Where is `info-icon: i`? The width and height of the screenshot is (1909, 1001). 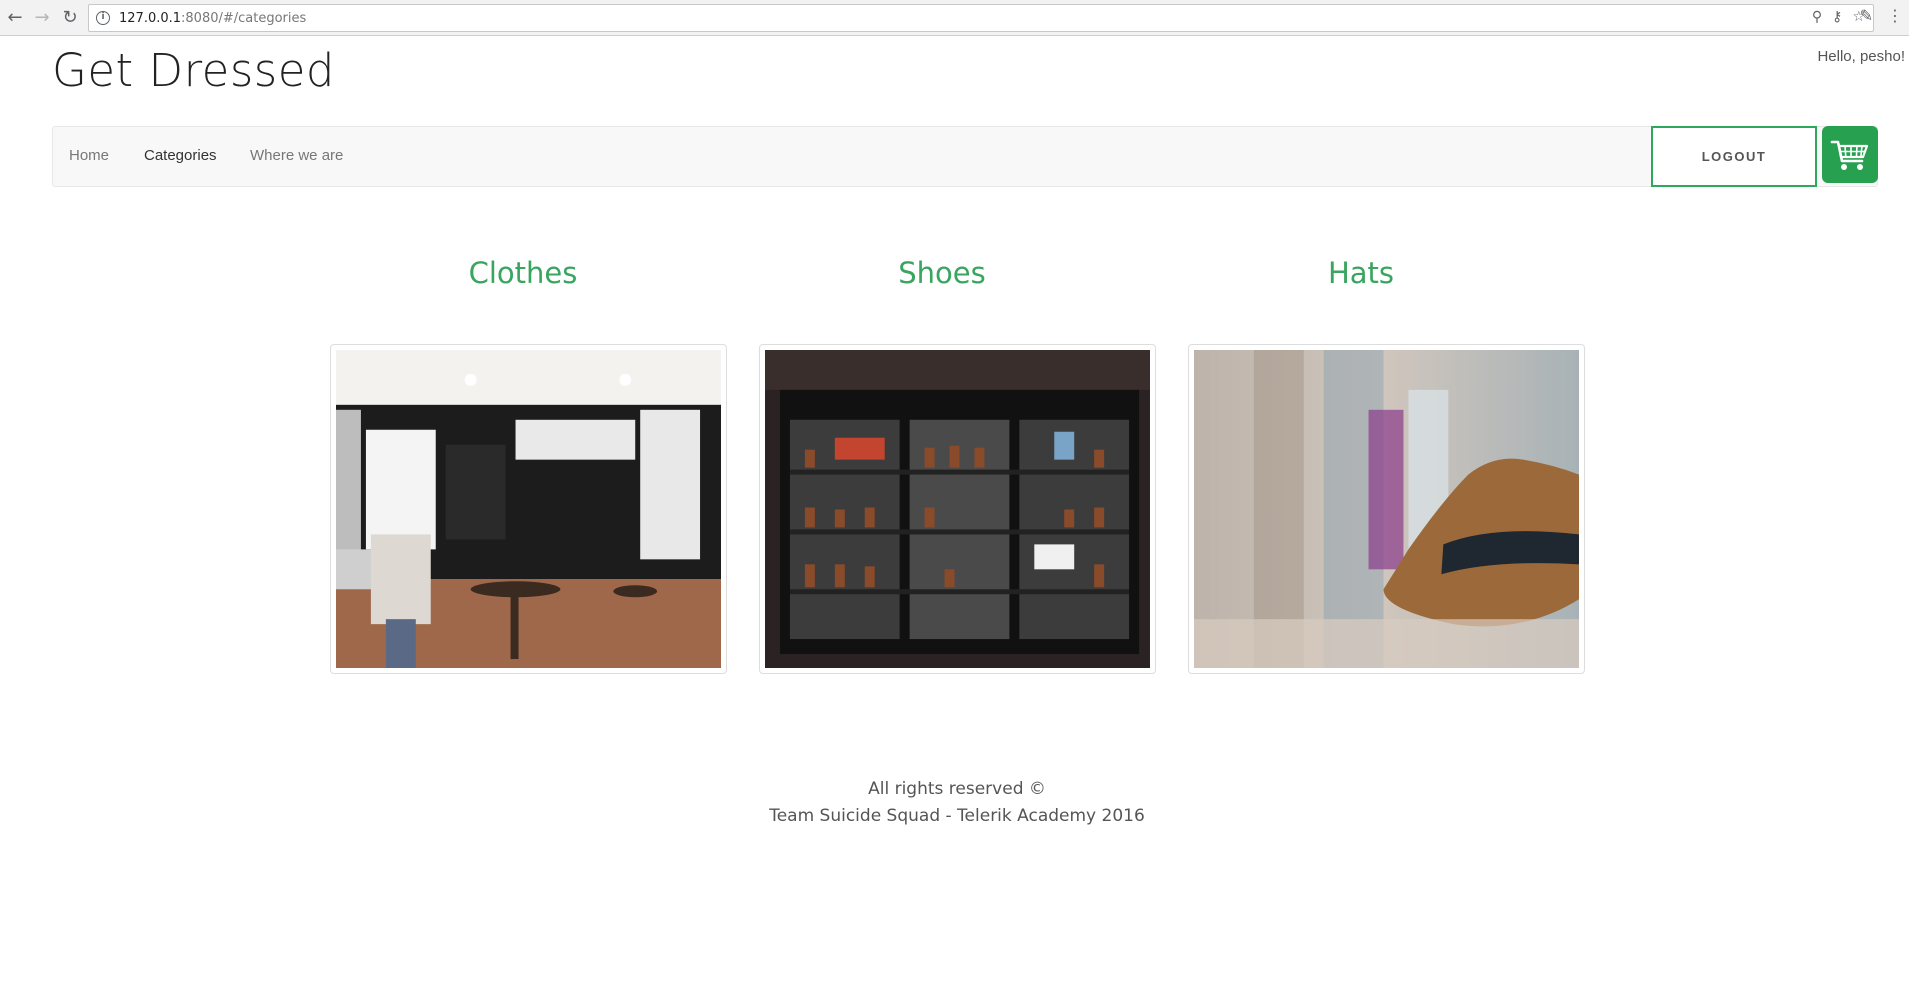 info-icon: i is located at coordinates (103, 18).